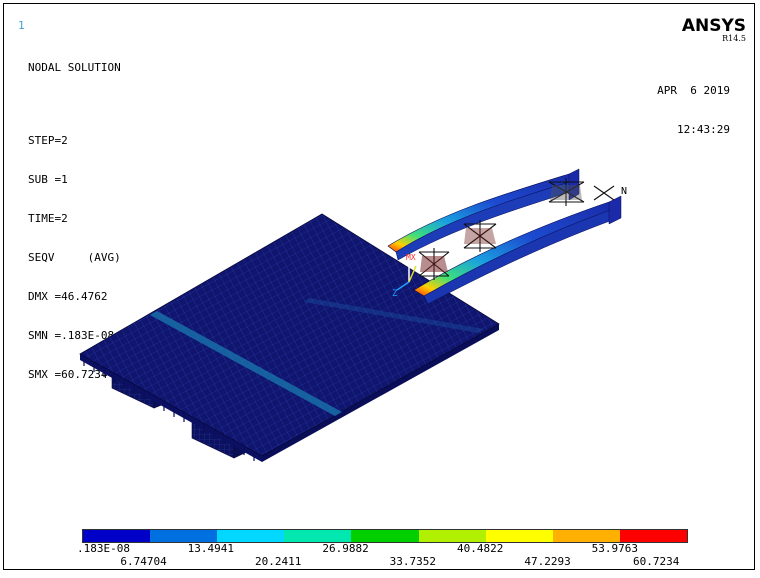 The height and width of the screenshot is (578, 760). Describe the element at coordinates (211, 548) in the screenshot. I see `legend-tick-label: 13.4941` at that location.